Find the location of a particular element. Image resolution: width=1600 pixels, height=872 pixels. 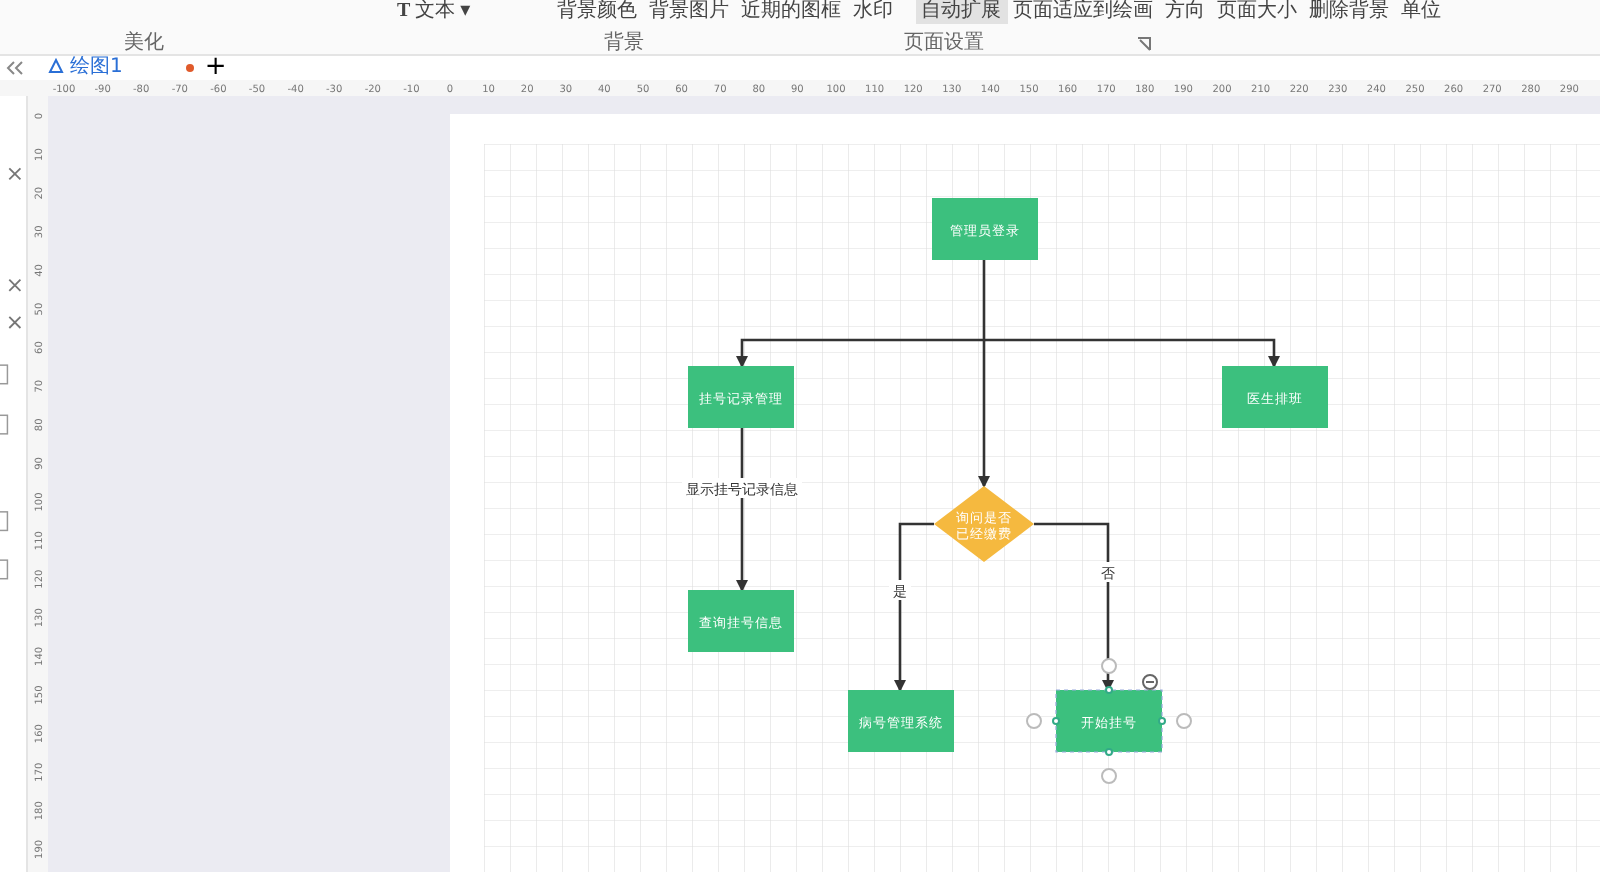

ribbon-button: 近期的图框 is located at coordinates (791, 12).